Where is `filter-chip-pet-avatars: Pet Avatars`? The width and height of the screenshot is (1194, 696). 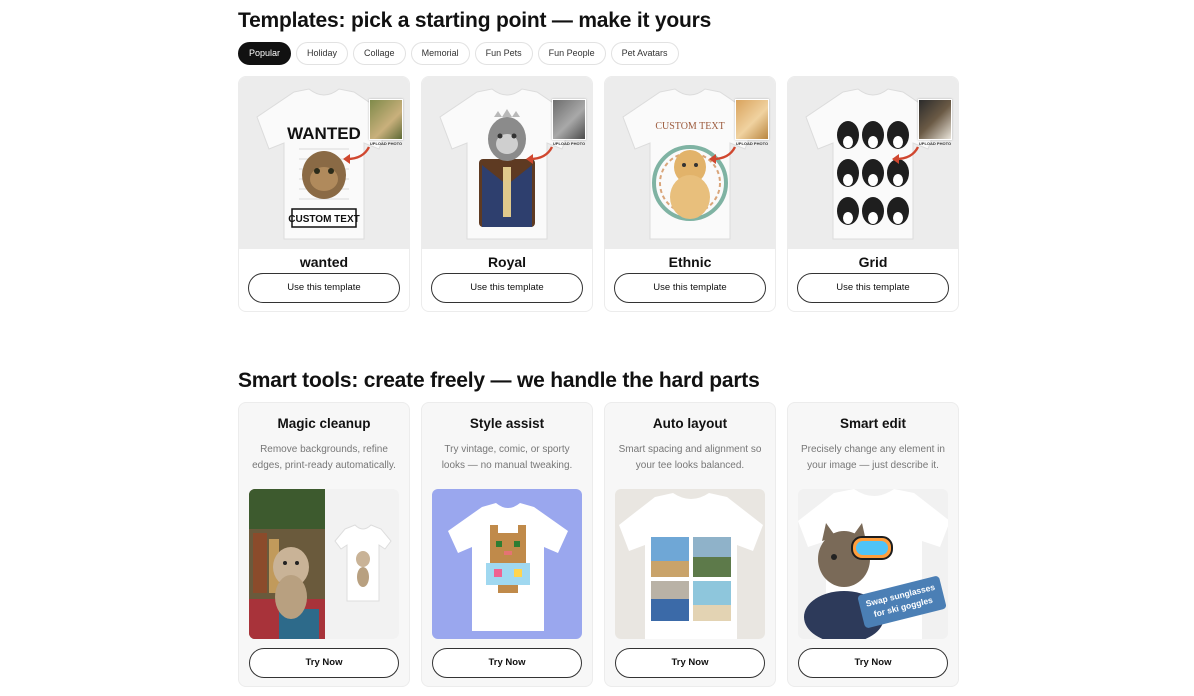
filter-chip-pet-avatars: Pet Avatars is located at coordinates (644, 53).